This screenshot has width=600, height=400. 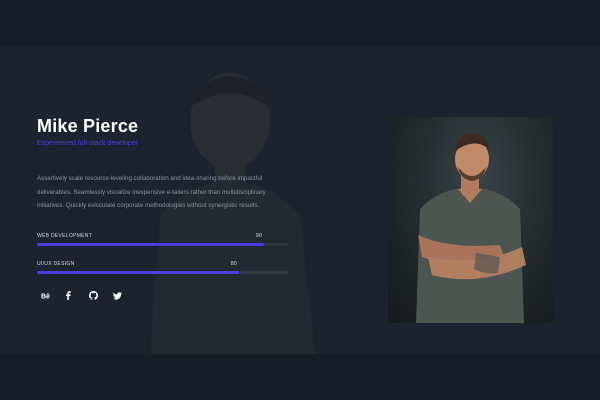 I want to click on profile-role: Experienced full-stack developer, so click(x=88, y=143).